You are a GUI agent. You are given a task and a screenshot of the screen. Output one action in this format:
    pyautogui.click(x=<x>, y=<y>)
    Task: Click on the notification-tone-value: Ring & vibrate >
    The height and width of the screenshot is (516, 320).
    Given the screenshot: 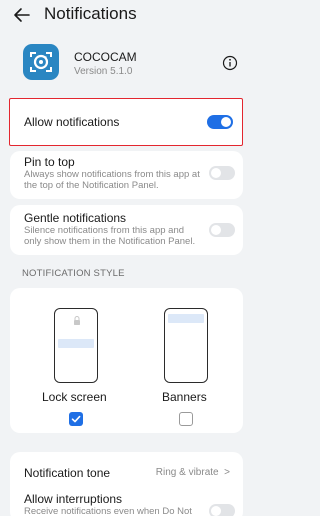 What is the action you would take?
    pyautogui.click(x=192, y=472)
    